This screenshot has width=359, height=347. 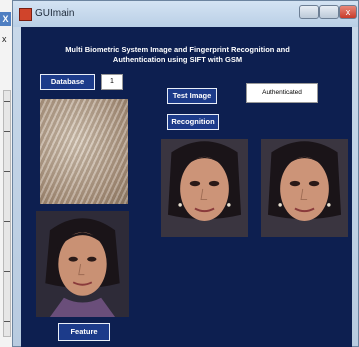 I want to click on face-image-result, so click(x=304, y=188).